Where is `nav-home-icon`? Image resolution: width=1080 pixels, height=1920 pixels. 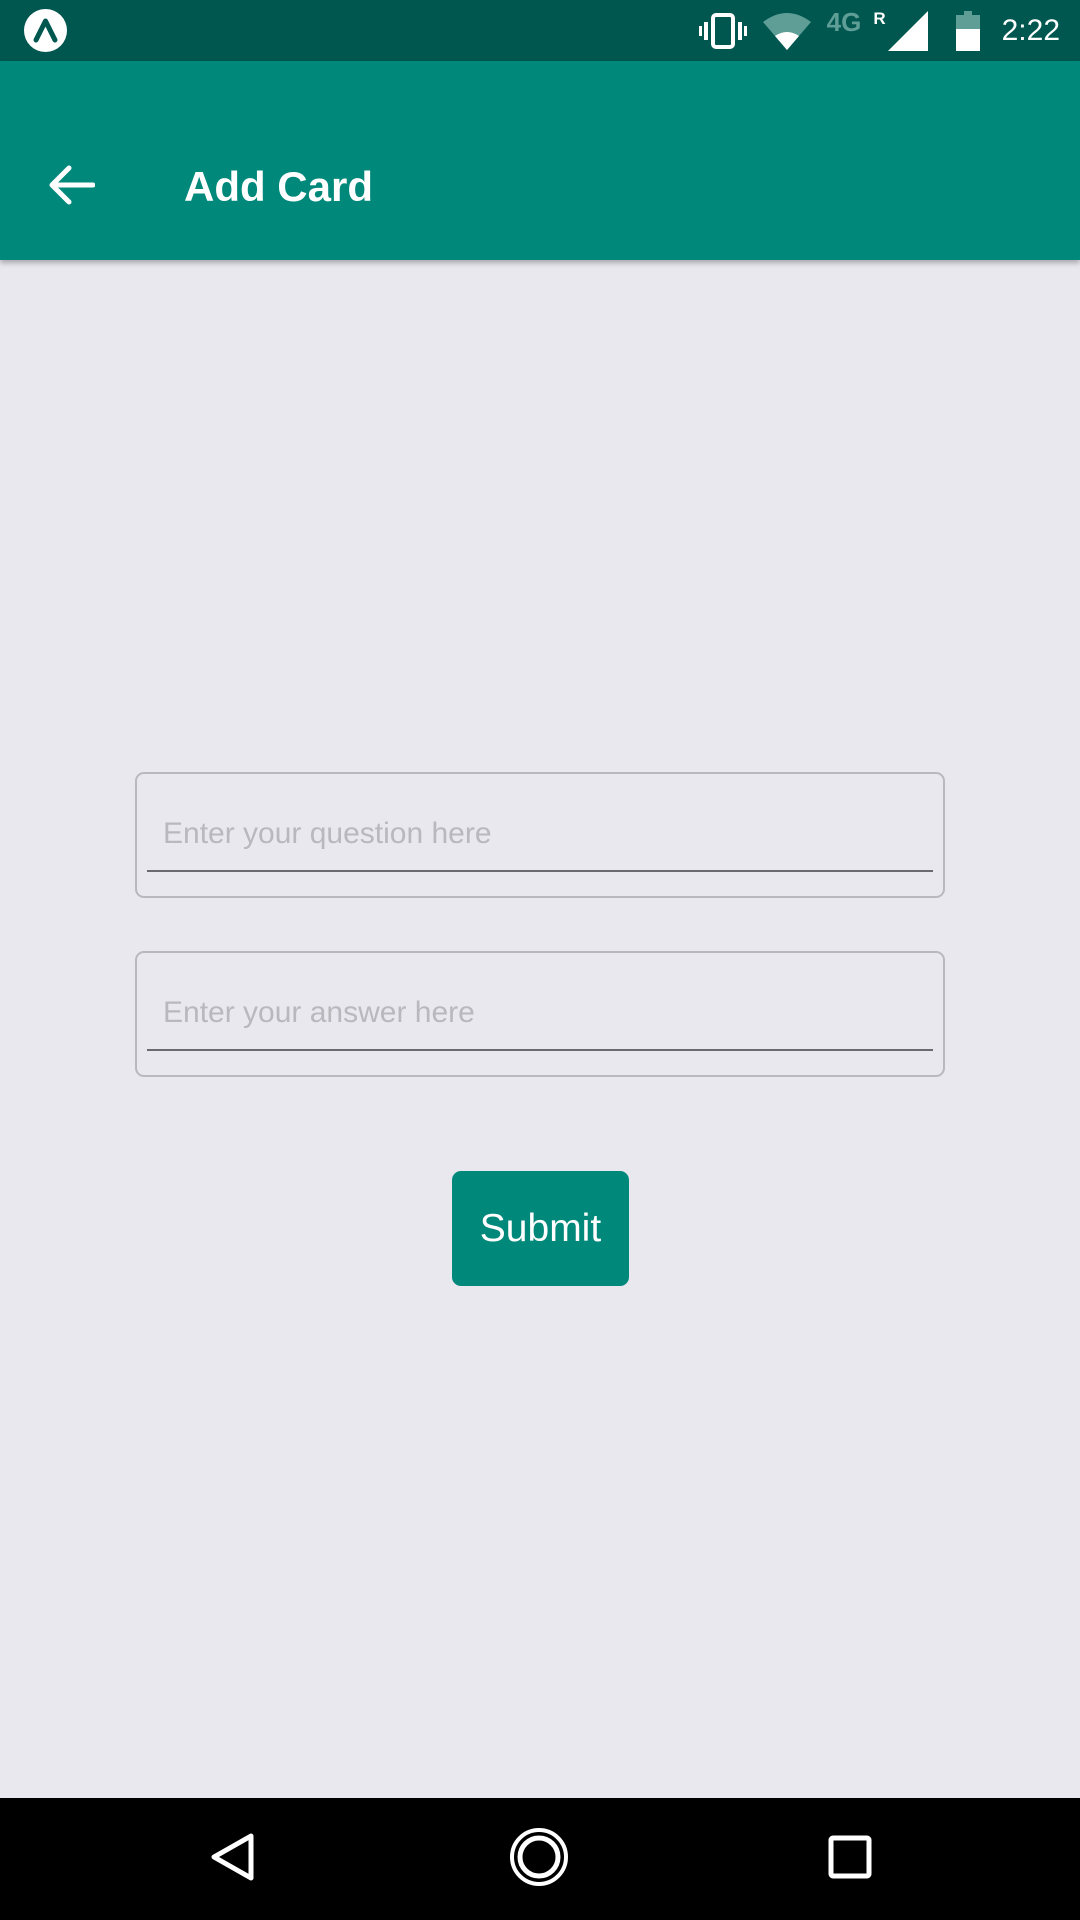 nav-home-icon is located at coordinates (539, 1859).